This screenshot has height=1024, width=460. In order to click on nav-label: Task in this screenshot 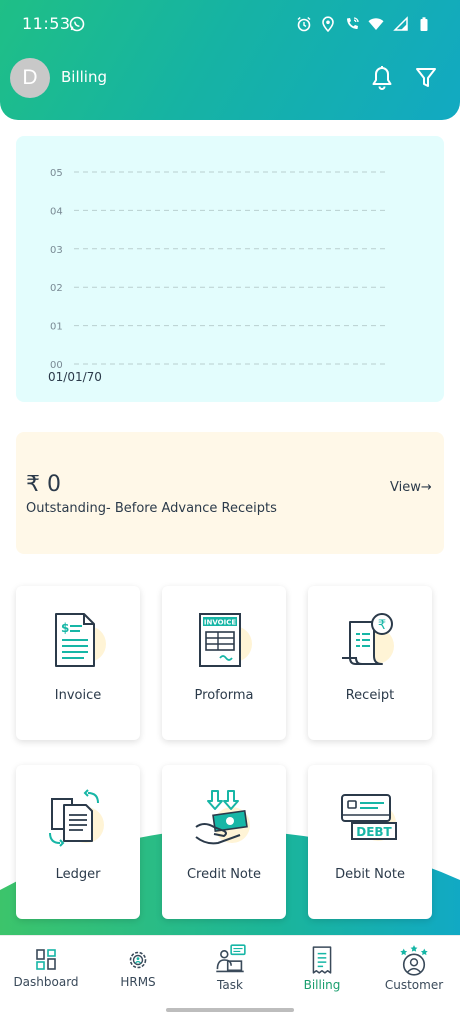, I will do `click(230, 985)`.